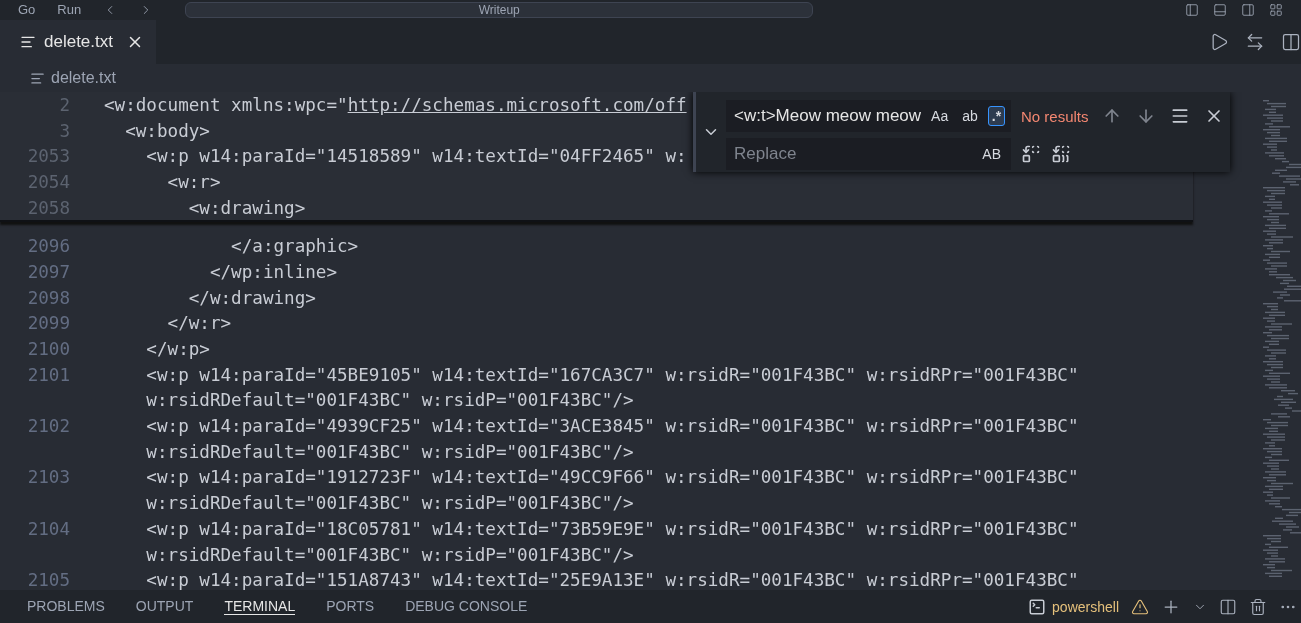 The image size is (1301, 623). What do you see at coordinates (48, 271) in the screenshot?
I see `line-number: 2097` at bounding box center [48, 271].